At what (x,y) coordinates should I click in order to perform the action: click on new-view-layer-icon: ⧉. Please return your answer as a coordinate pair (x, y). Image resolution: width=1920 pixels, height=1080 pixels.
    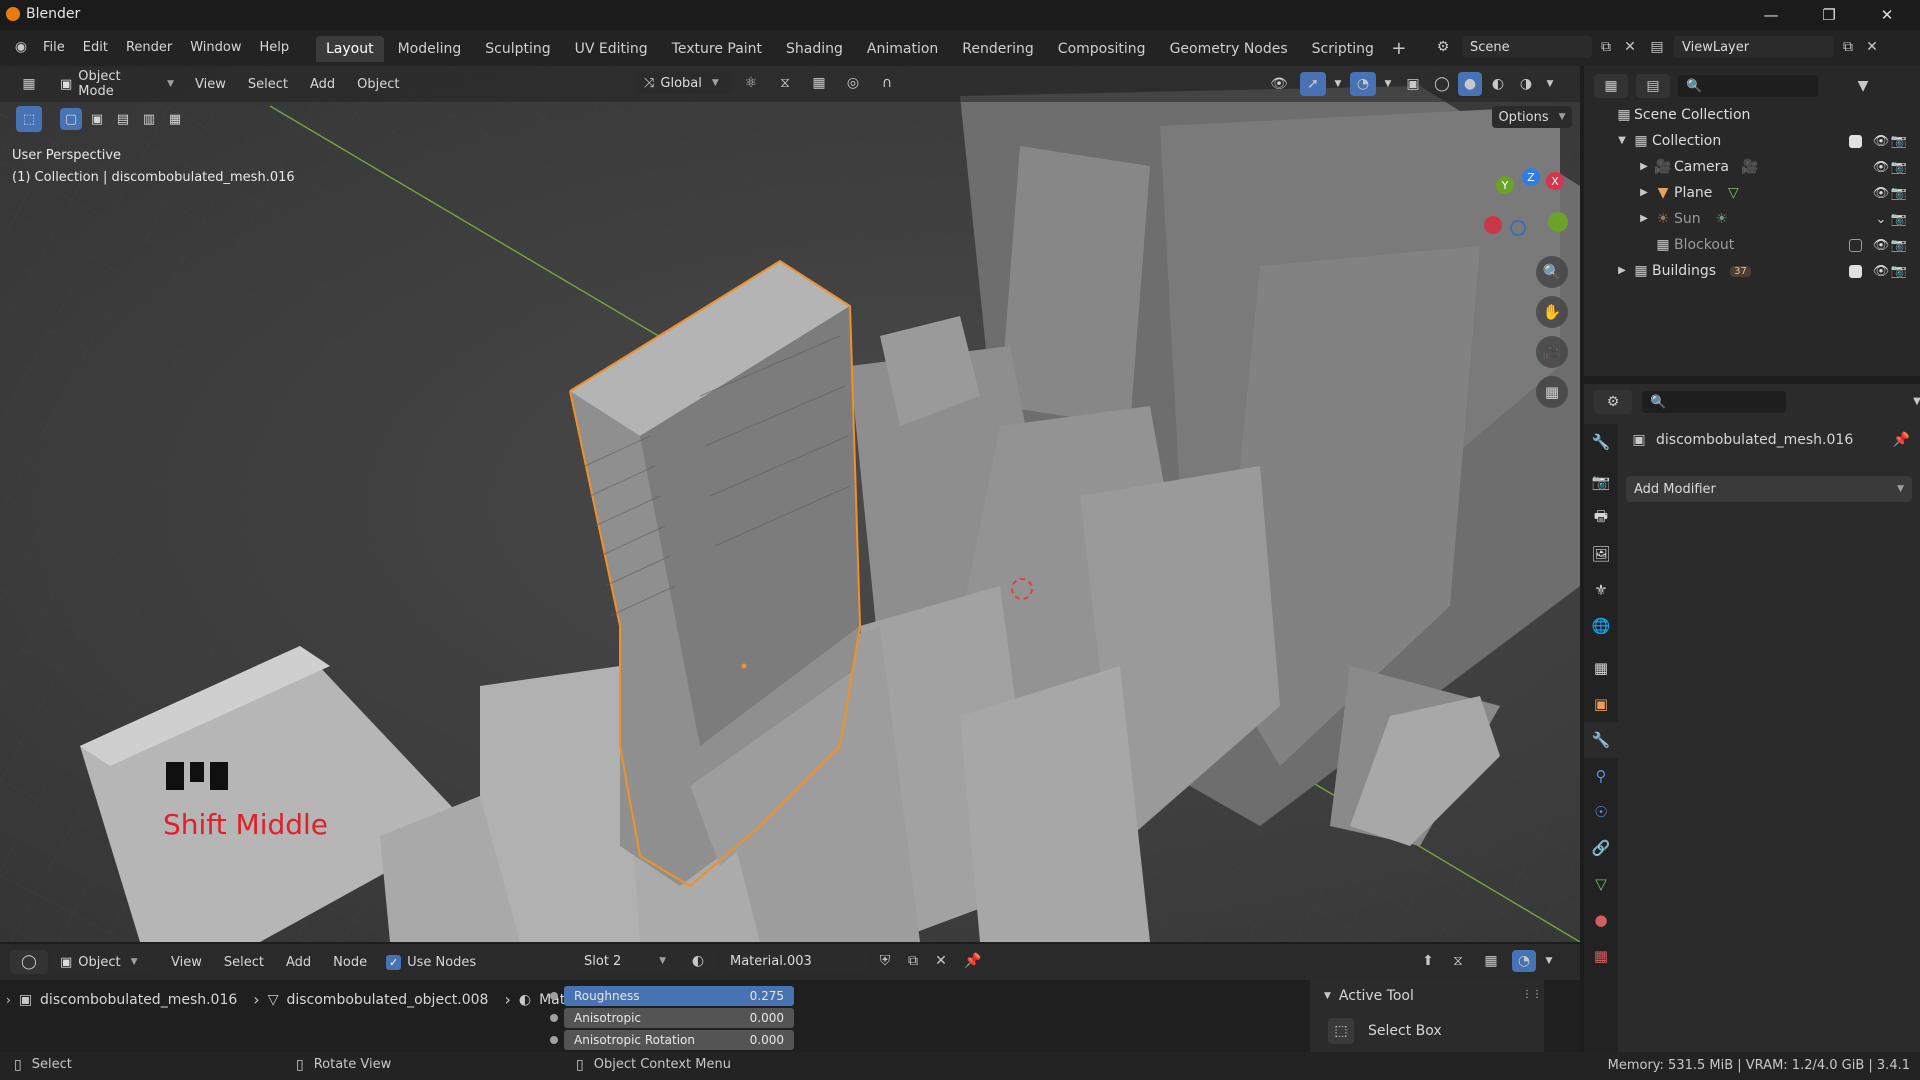
    Looking at the image, I should click on (1848, 47).